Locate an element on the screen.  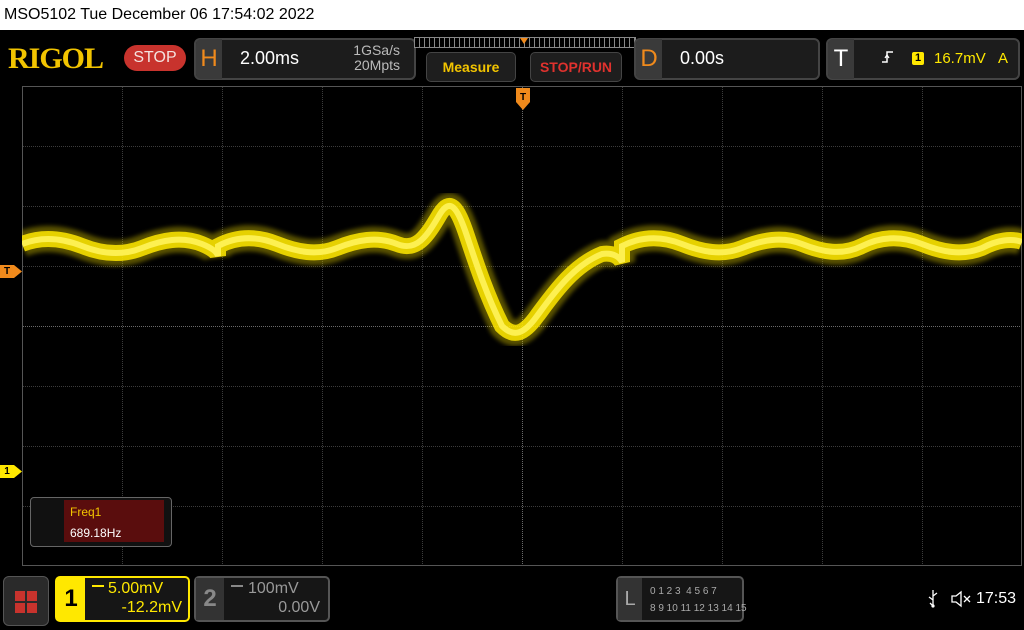
menu-button is located at coordinates (26, 601).